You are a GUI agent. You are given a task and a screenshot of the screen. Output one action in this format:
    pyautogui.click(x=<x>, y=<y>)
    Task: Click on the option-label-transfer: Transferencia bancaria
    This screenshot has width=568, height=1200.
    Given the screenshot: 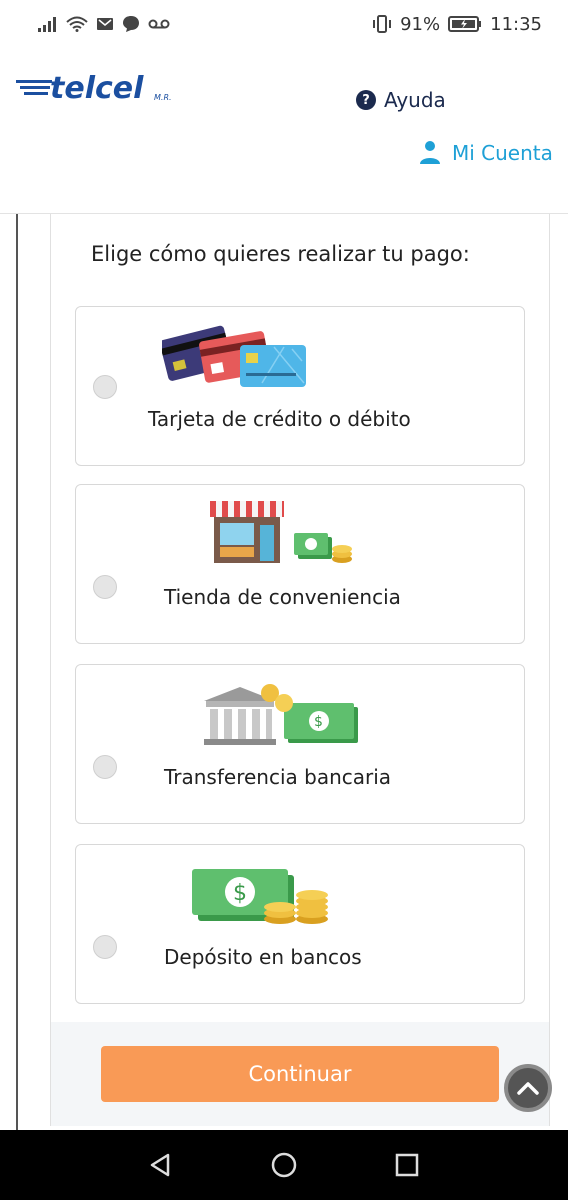 What is the action you would take?
    pyautogui.click(x=278, y=777)
    